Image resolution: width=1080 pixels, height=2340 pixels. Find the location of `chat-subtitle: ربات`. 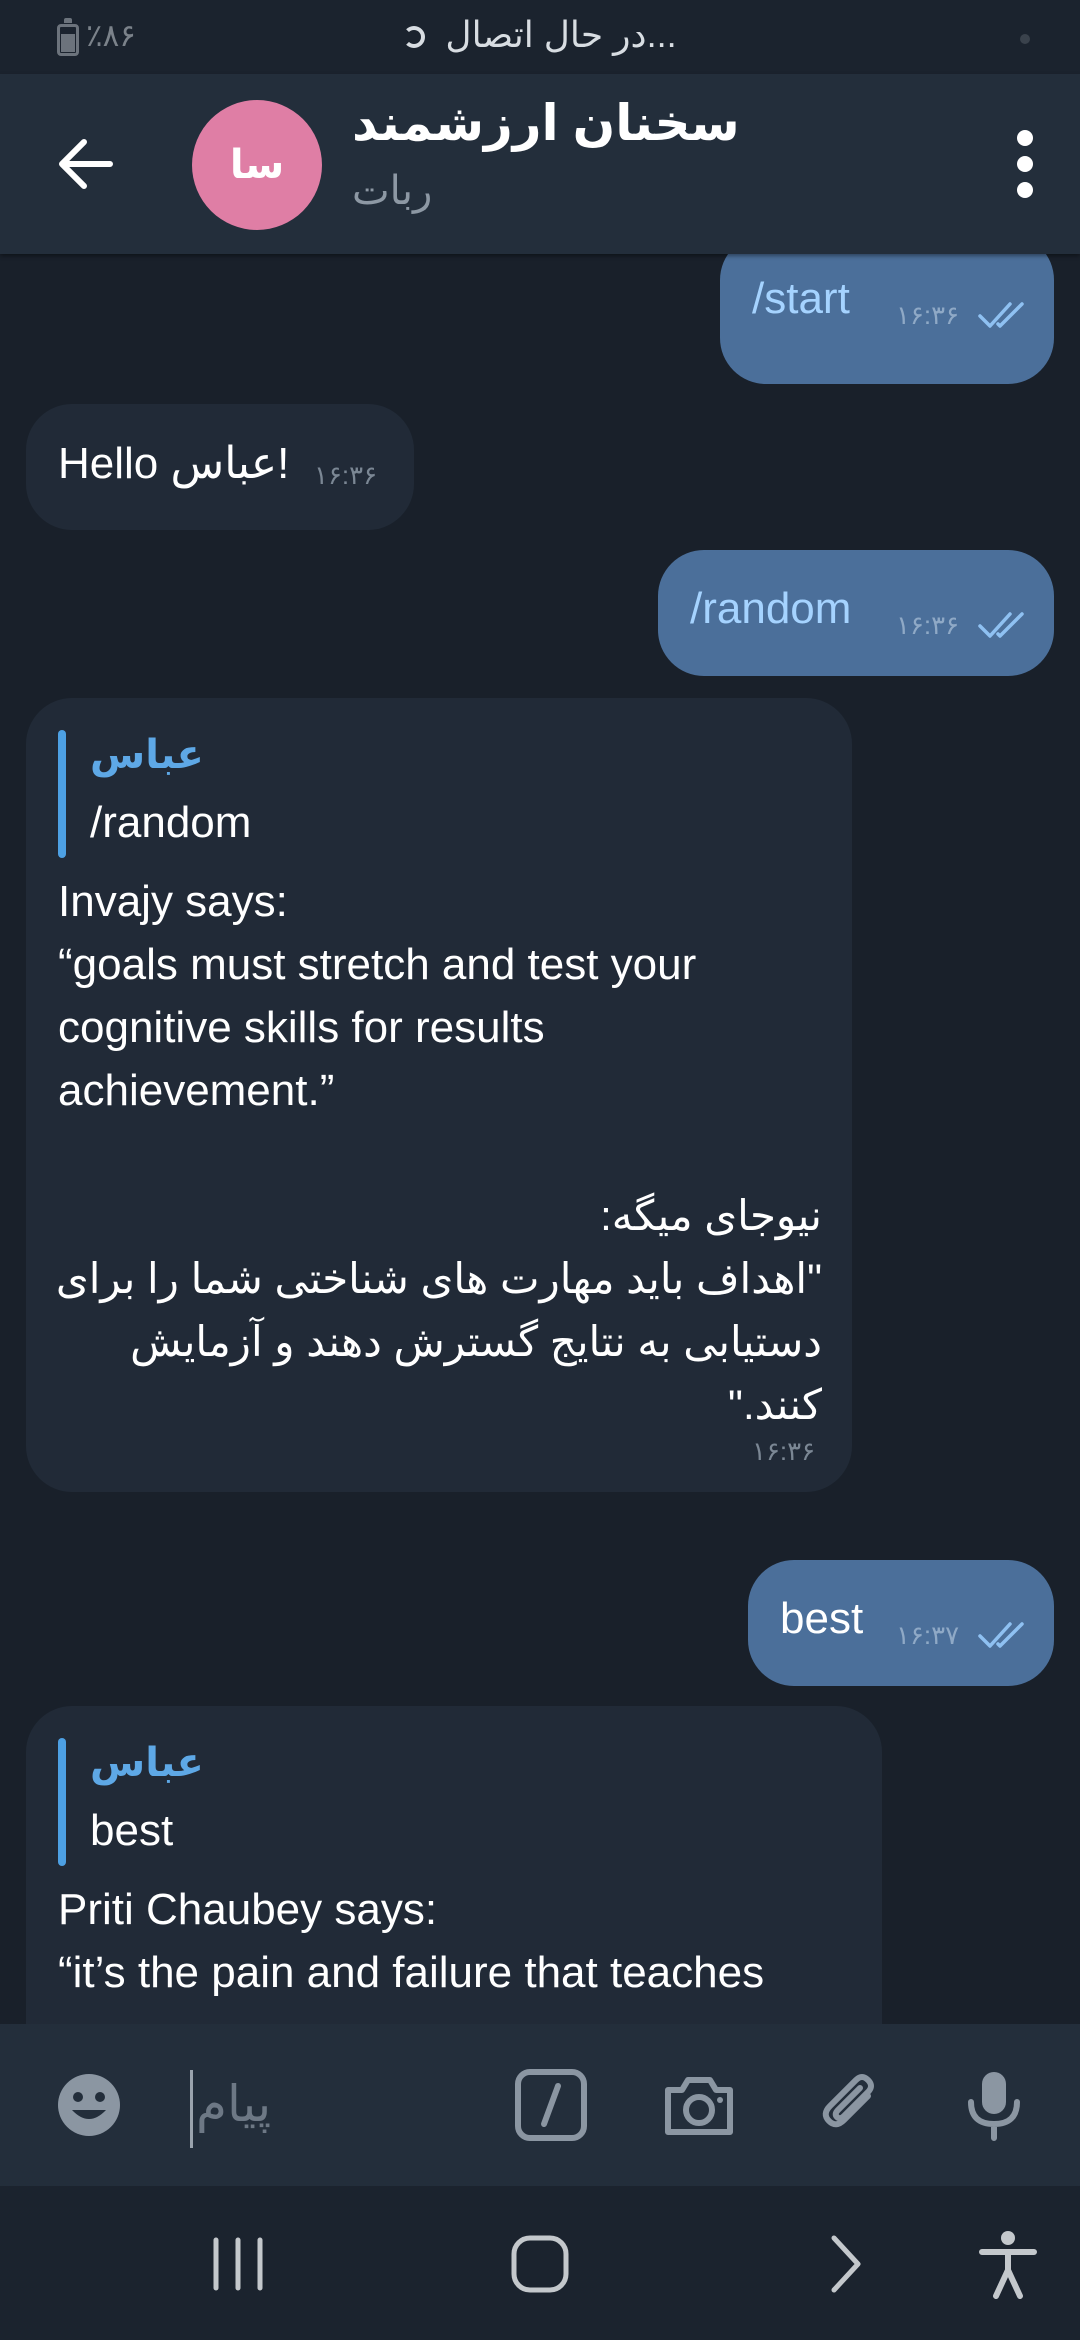

chat-subtitle: ربات is located at coordinates (392, 191).